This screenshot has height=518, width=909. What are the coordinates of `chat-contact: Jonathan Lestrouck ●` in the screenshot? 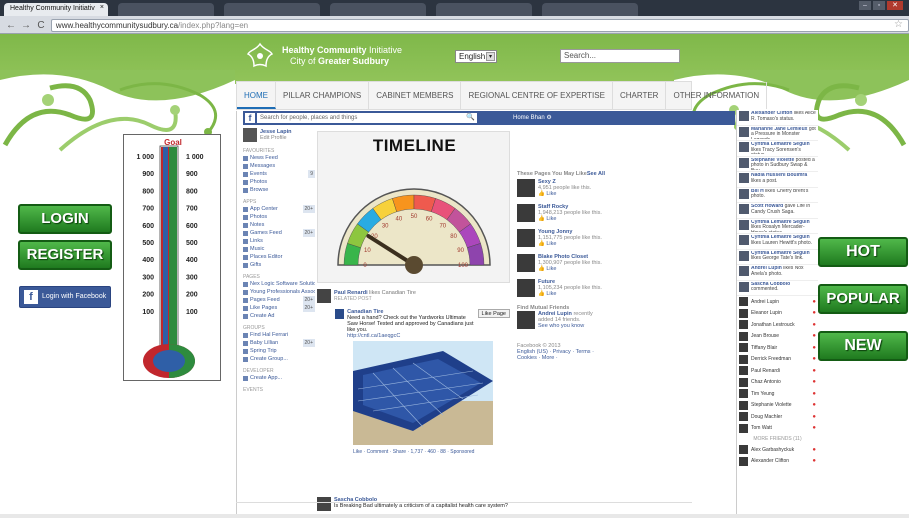 It's located at (777, 325).